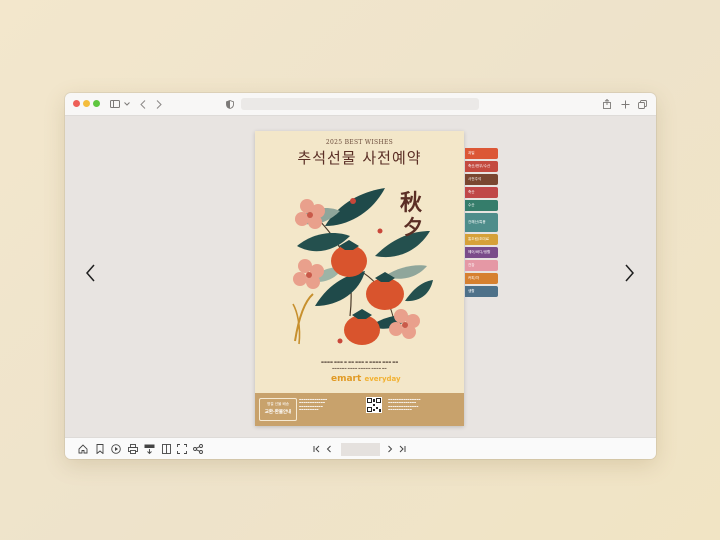 Image resolution: width=720 pixels, height=540 pixels. Describe the element at coordinates (366, 379) in the screenshot. I see `emart-everyday-logo: emart everyday` at that location.